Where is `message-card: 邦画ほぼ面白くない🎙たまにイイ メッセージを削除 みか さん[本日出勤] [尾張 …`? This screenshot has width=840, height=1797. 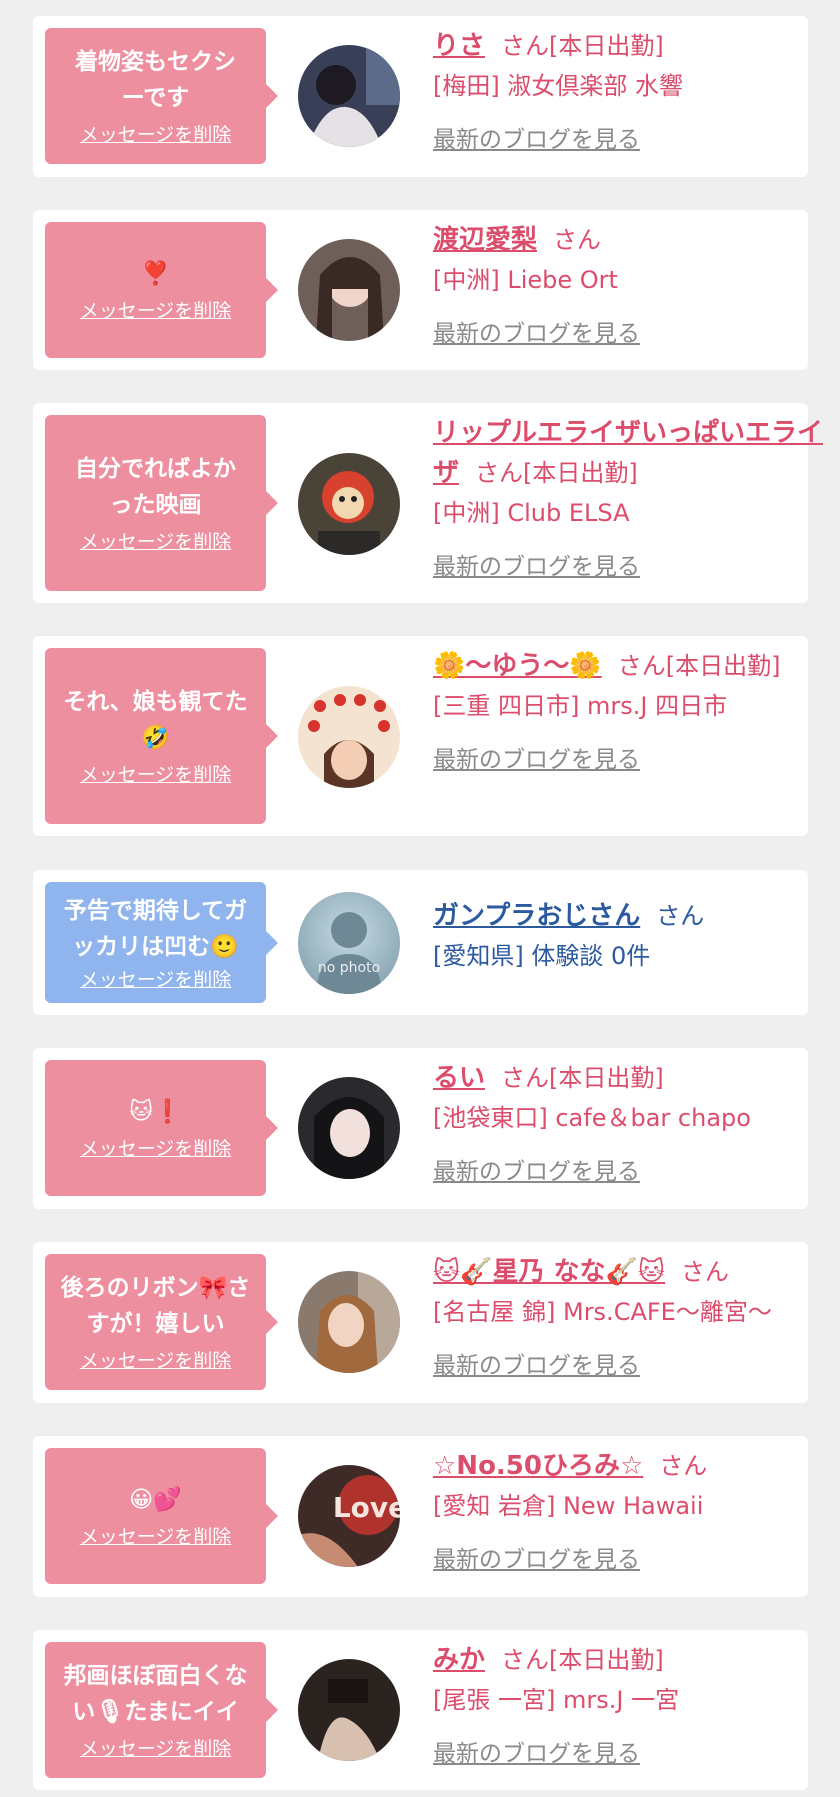
message-card: 邦画ほぼ面白くない🎙たまにイイ メッセージを削除 みか さん[本日出勤] [尾張 … is located at coordinates (420, 1710).